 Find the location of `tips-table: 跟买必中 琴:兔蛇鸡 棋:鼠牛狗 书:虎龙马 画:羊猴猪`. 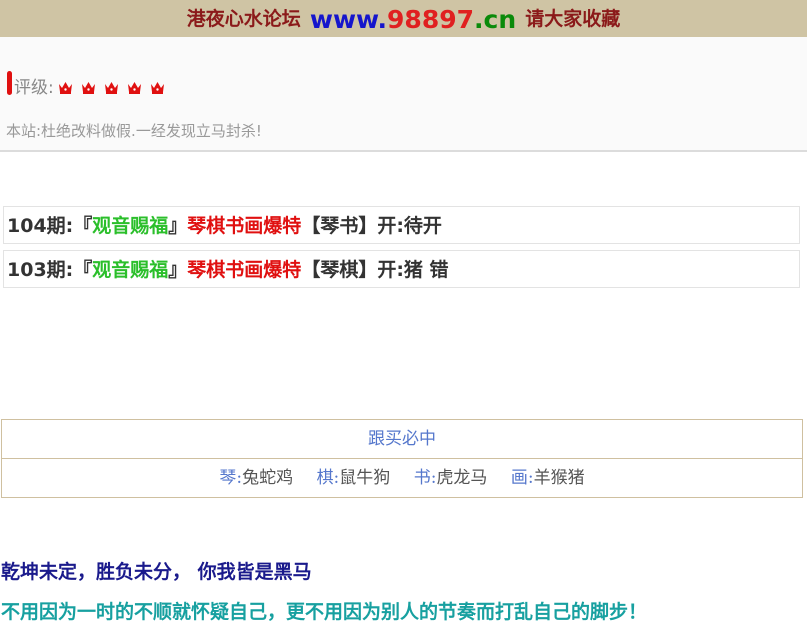

tips-table: 跟买必中 琴:兔蛇鸡 棋:鼠牛狗 书:虎龙马 画:羊猴猪 is located at coordinates (402, 458).